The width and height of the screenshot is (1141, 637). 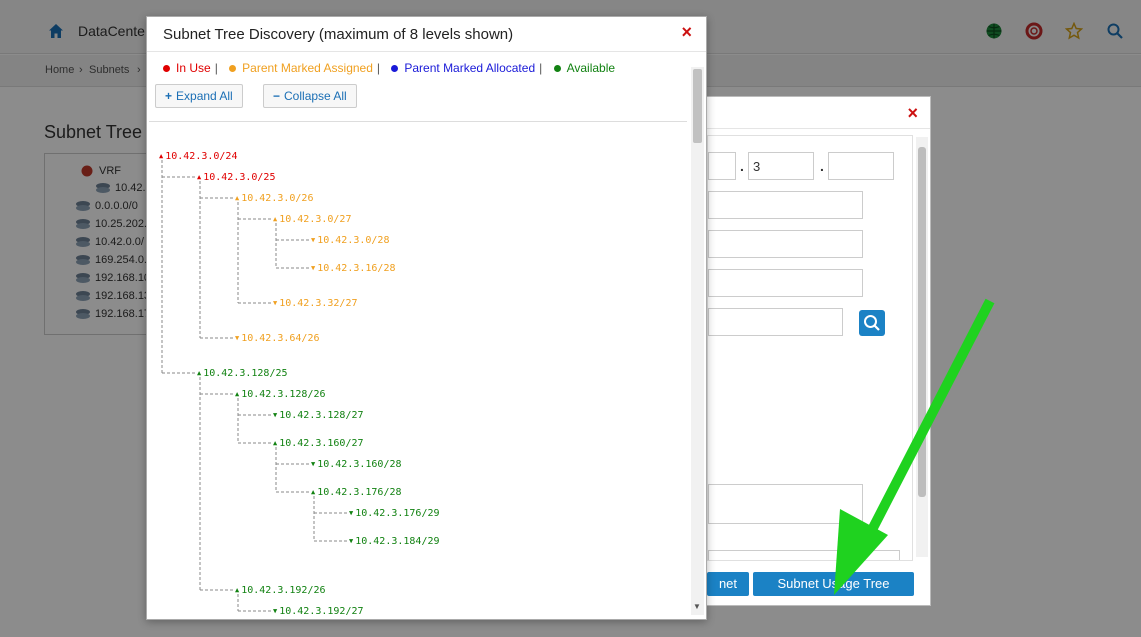 What do you see at coordinates (697, 106) in the screenshot?
I see `scrollbar-thumb` at bounding box center [697, 106].